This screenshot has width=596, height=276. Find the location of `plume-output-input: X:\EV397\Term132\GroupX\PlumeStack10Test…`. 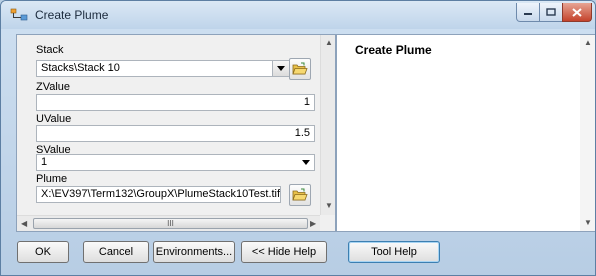

plume-output-input: X:\EV397\Term132\GroupX\PlumeStack10Test… is located at coordinates (158, 194).